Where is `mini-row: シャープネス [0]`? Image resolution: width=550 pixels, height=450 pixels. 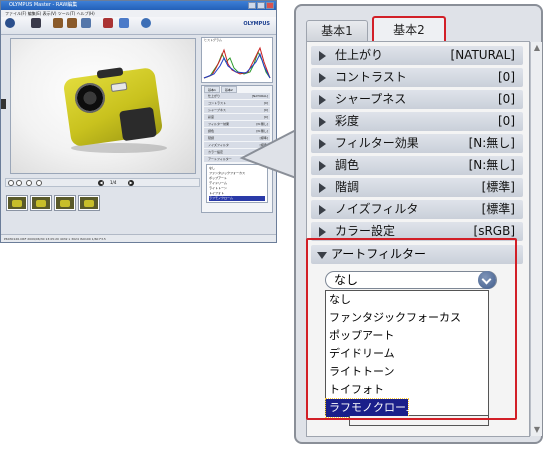 mini-row: シャープネス [0] is located at coordinates (237, 110).